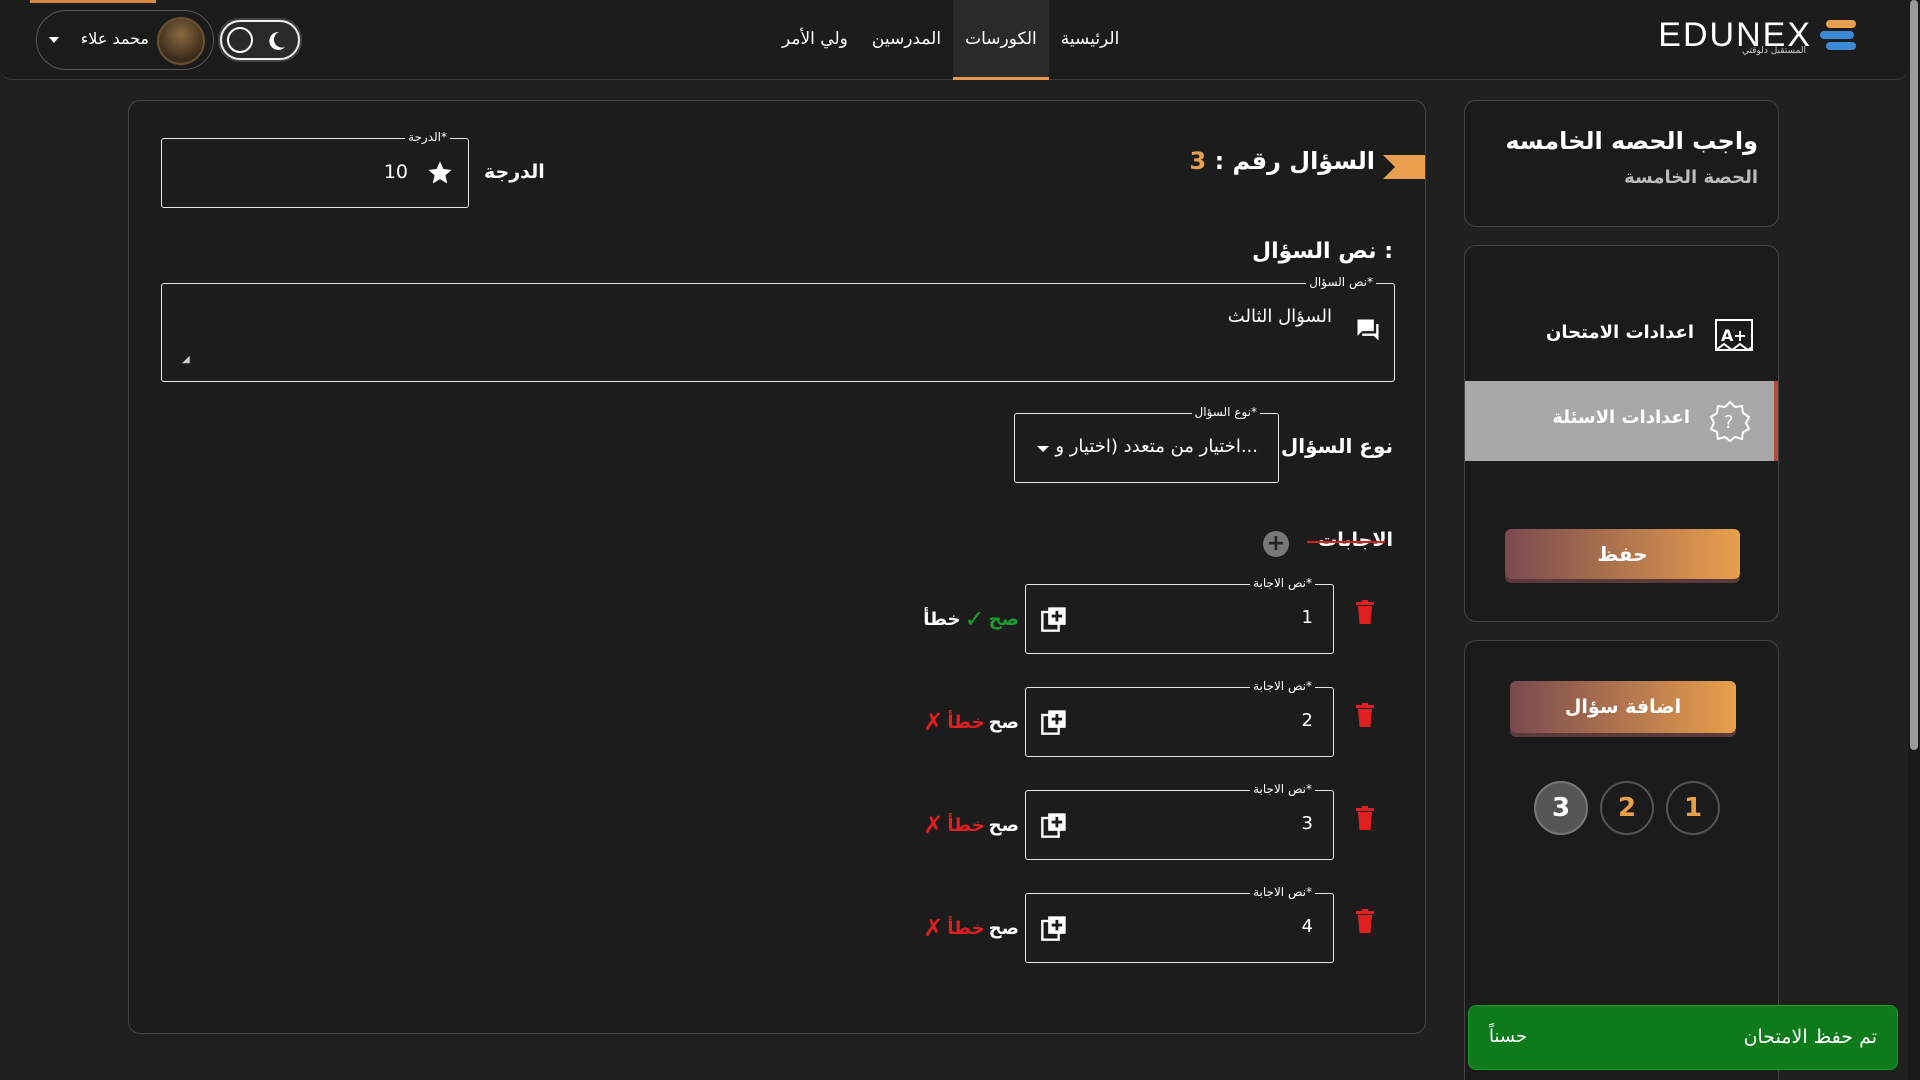  Describe the element at coordinates (906, 40) in the screenshot. I see `nav-teachers: المدرسين` at that location.